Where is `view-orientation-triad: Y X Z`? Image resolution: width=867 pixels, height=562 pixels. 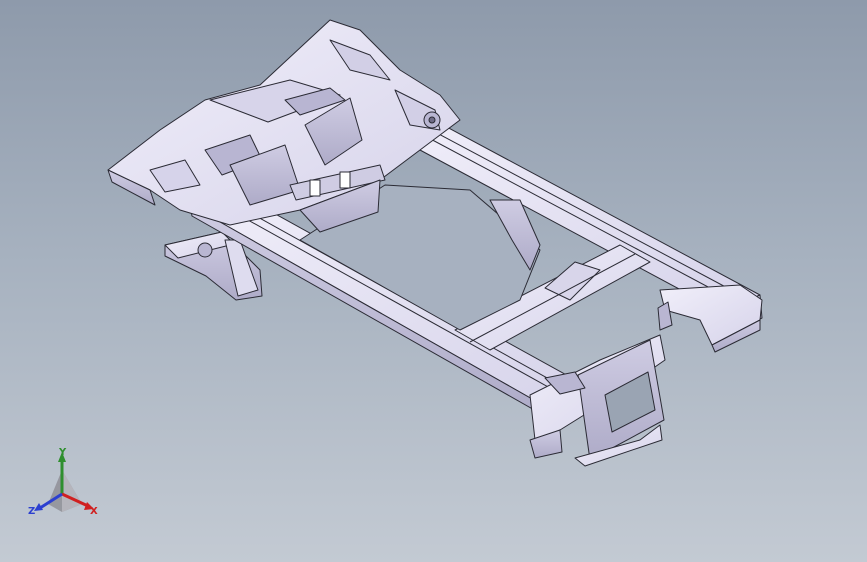 view-orientation-triad: Y X Z is located at coordinates (66, 485).